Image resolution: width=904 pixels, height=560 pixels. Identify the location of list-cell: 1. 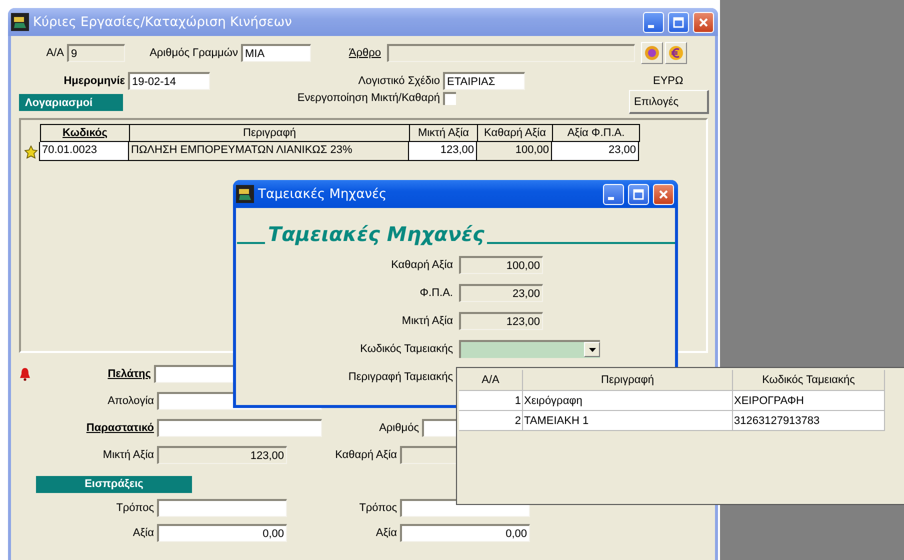
(491, 401).